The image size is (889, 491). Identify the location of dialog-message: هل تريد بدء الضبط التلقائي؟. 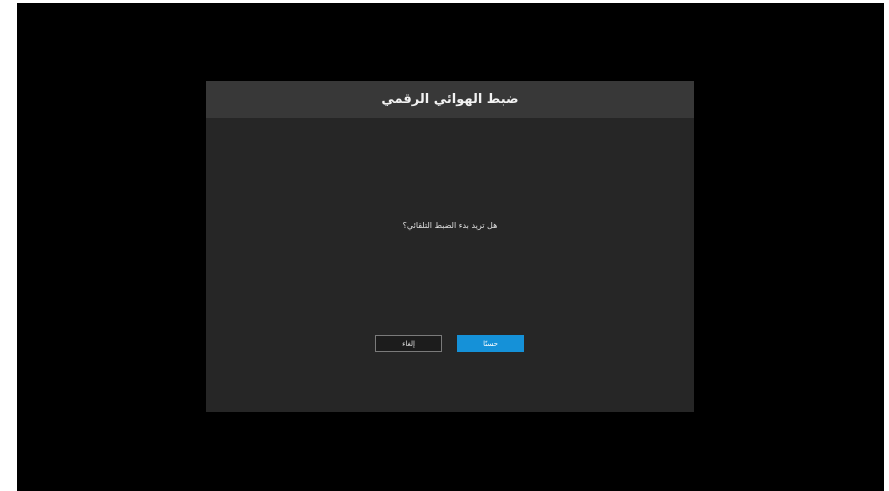
(450, 225).